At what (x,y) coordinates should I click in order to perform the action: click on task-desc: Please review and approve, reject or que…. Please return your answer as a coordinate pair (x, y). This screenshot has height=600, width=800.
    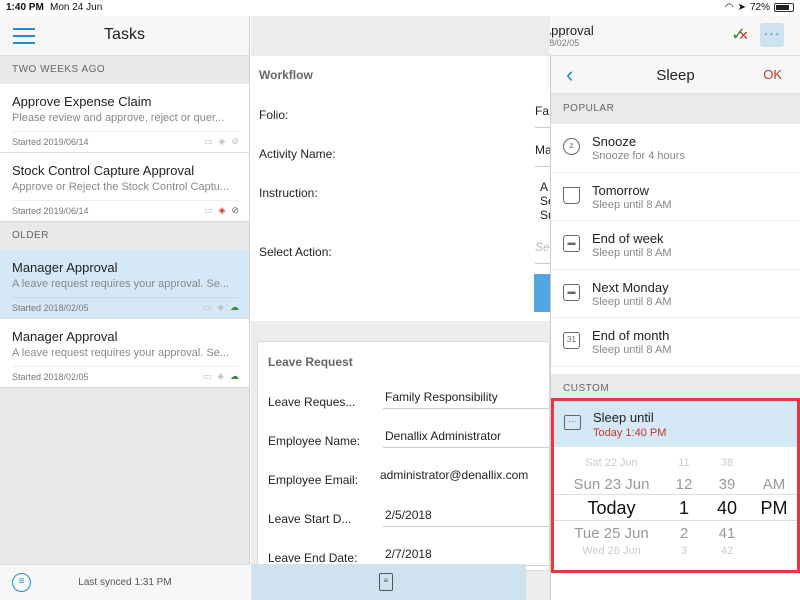
    Looking at the image, I should click on (118, 118).